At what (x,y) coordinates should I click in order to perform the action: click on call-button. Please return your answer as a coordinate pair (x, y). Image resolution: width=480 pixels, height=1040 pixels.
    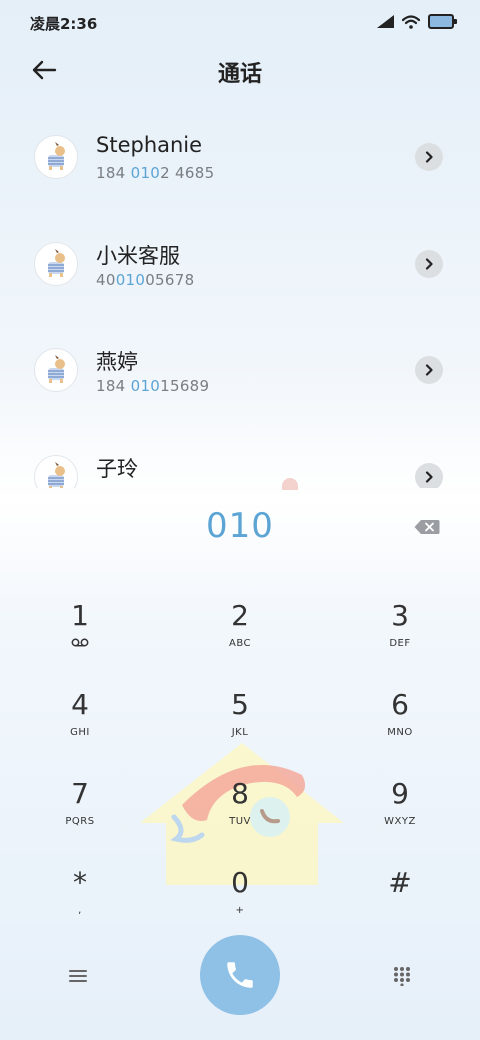
    Looking at the image, I should click on (240, 975).